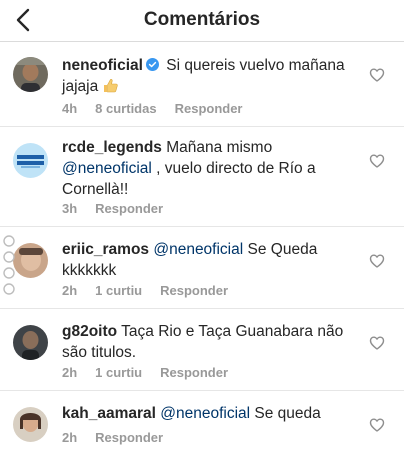  Describe the element at coordinates (109, 413) in the screenshot. I see `comment-username: kah_aamaral` at that location.